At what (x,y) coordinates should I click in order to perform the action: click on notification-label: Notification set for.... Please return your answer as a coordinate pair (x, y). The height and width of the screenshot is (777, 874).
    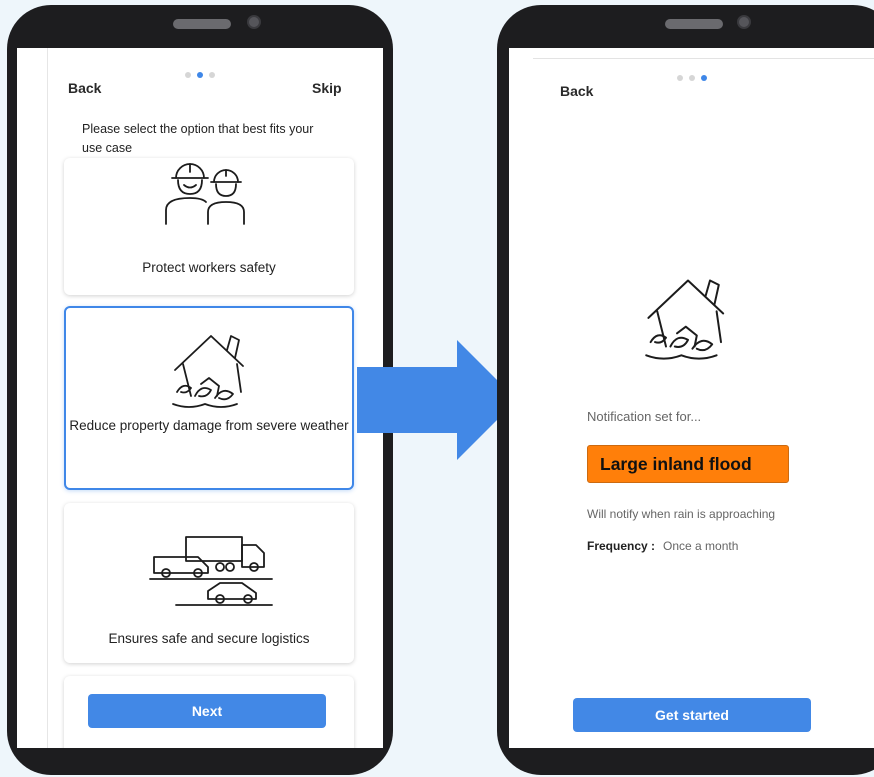
    Looking at the image, I should click on (644, 416).